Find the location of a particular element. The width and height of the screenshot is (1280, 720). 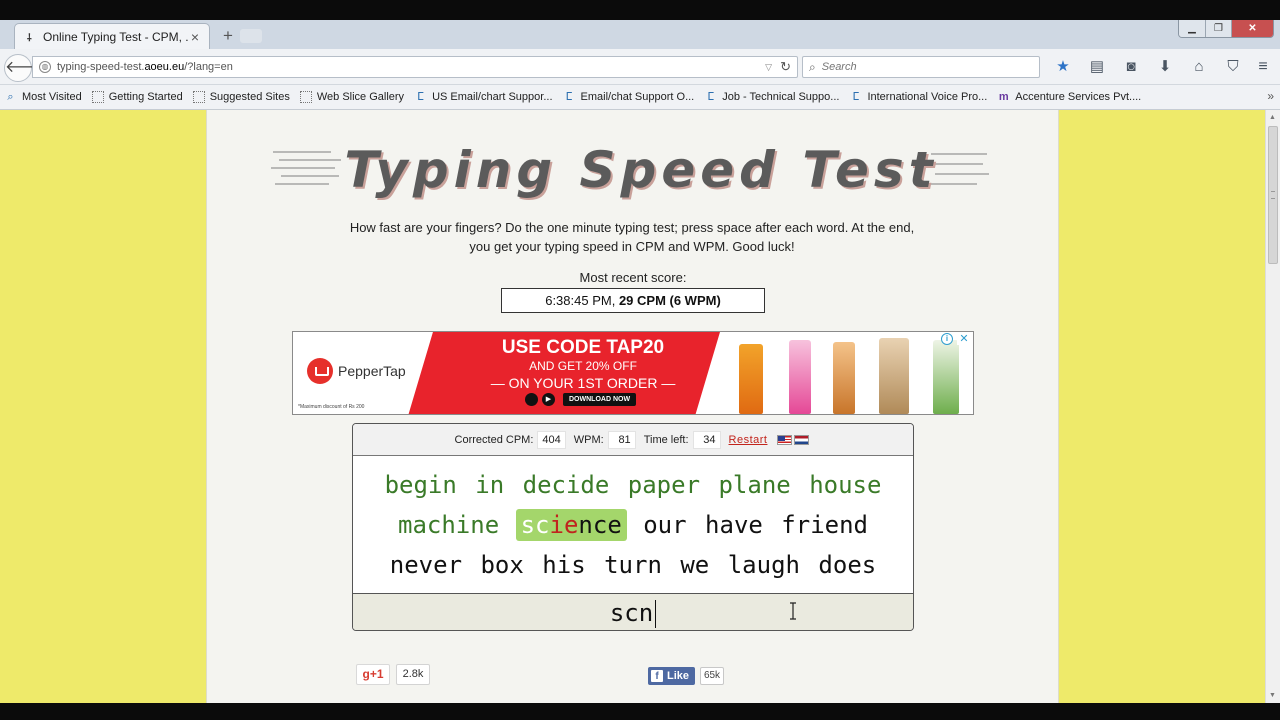

most-visited-icon: ⌕ is located at coordinates (10, 96).